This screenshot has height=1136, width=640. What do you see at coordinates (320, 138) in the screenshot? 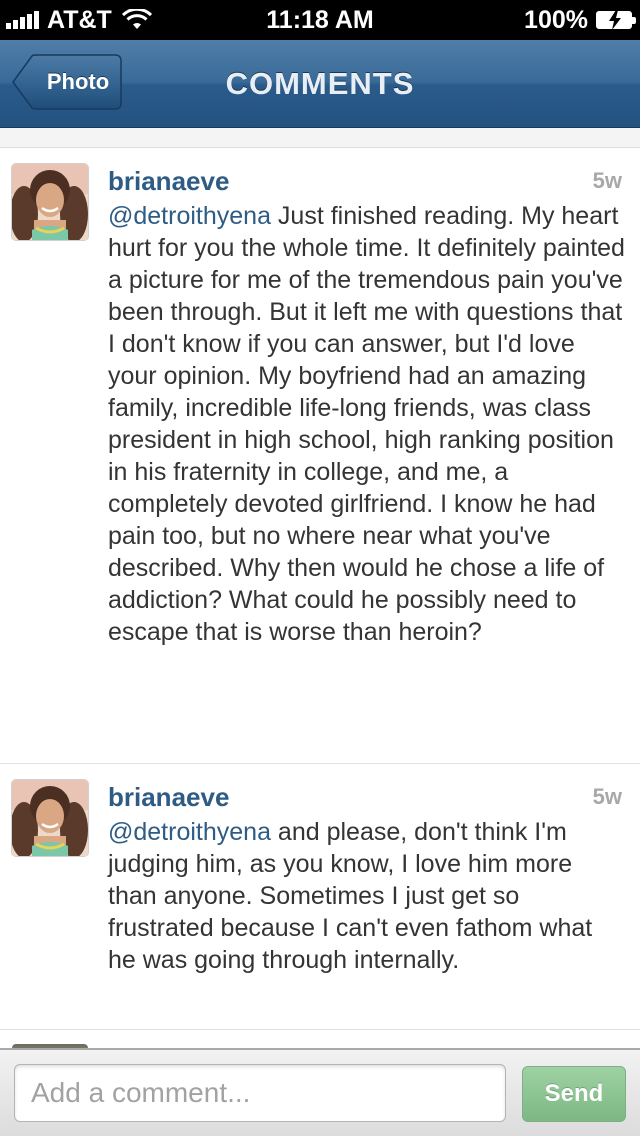
I see `list-top-divider` at bounding box center [320, 138].